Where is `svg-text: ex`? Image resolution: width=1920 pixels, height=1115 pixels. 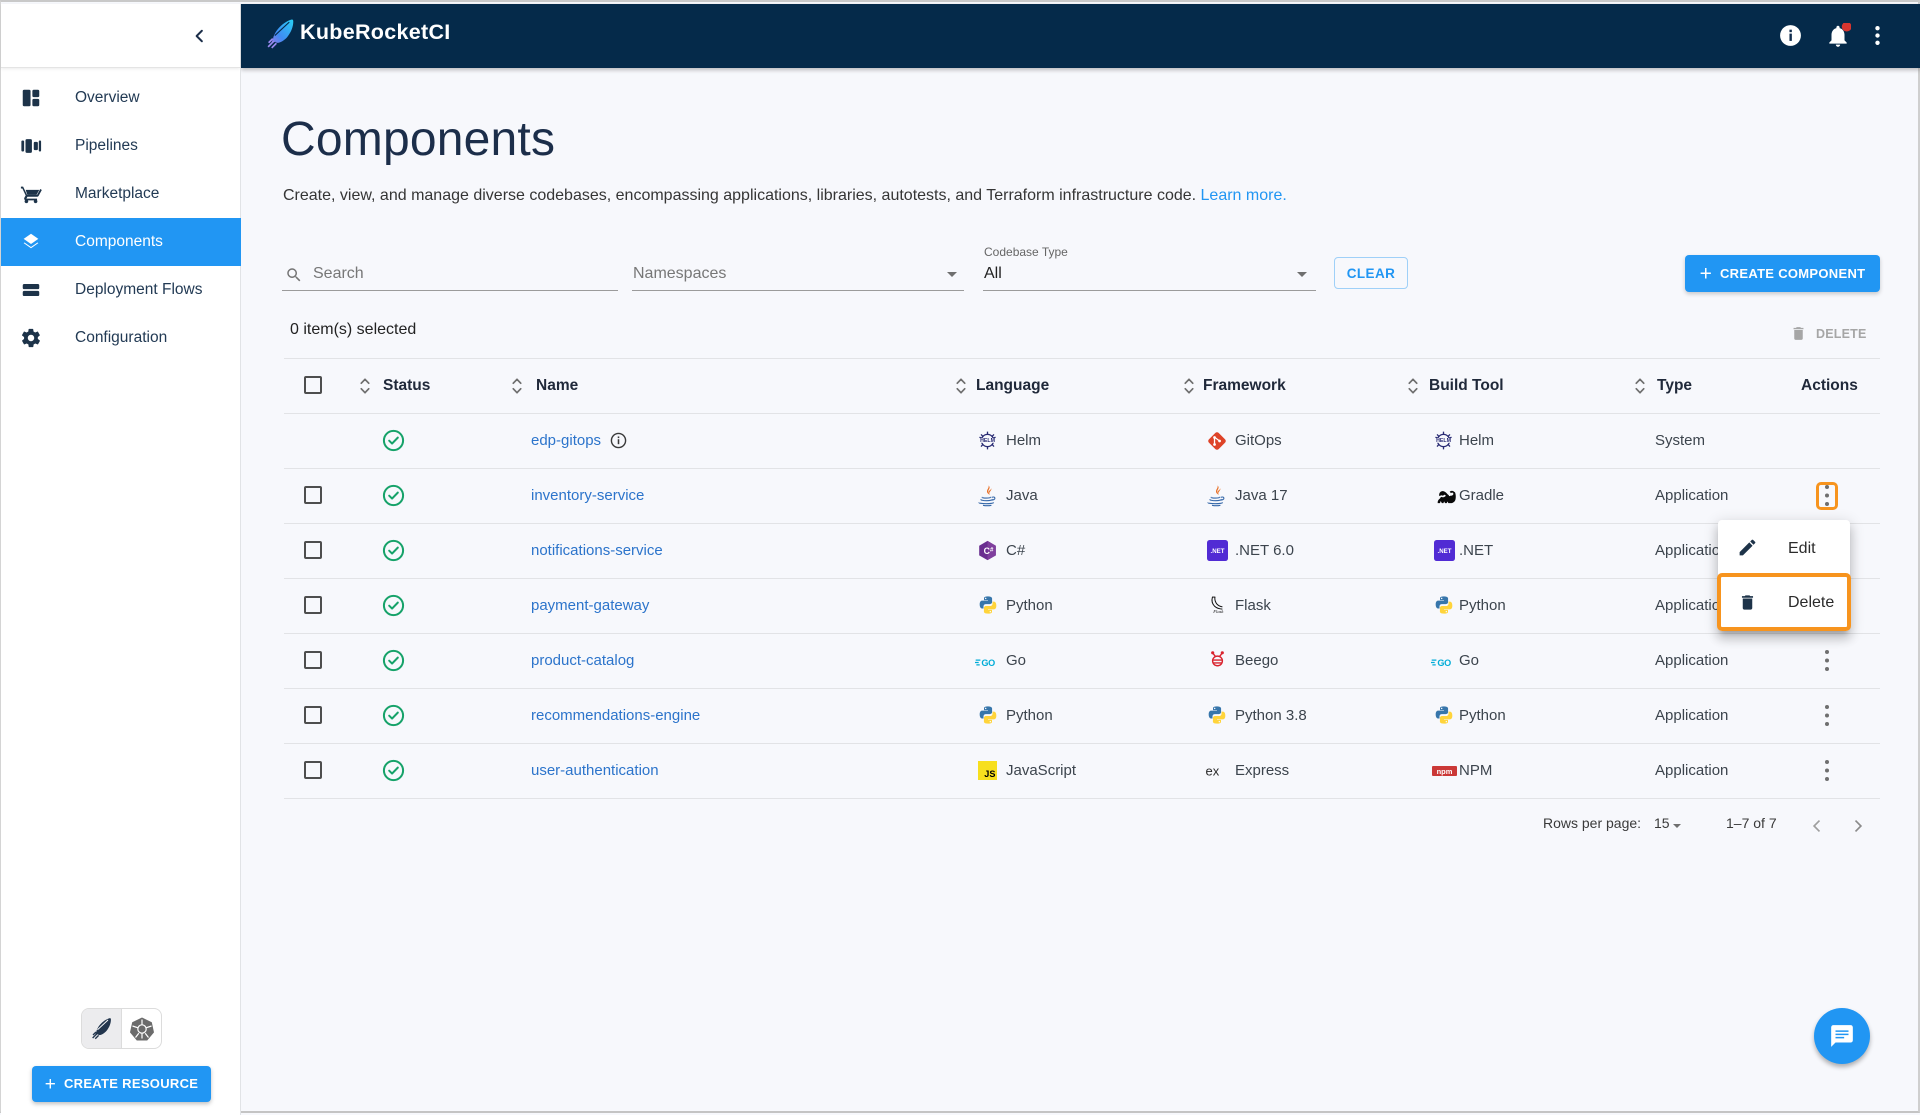 svg-text: ex is located at coordinates (1213, 771).